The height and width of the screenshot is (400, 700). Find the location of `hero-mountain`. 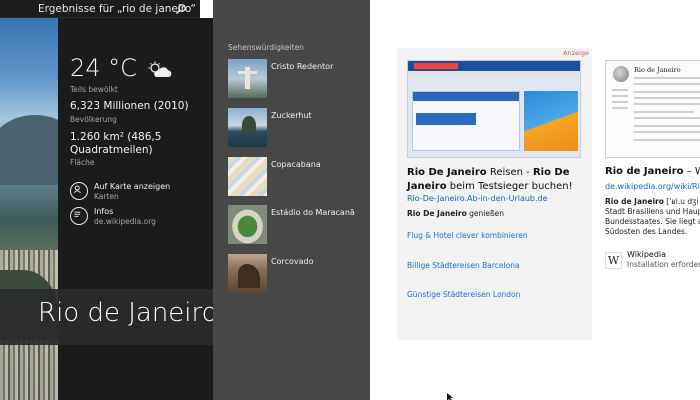

hero-mountain is located at coordinates (29, 150).